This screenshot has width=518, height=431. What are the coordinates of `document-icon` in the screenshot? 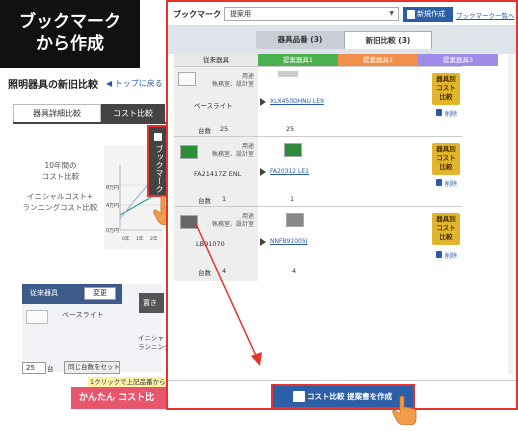 It's located at (299, 396).